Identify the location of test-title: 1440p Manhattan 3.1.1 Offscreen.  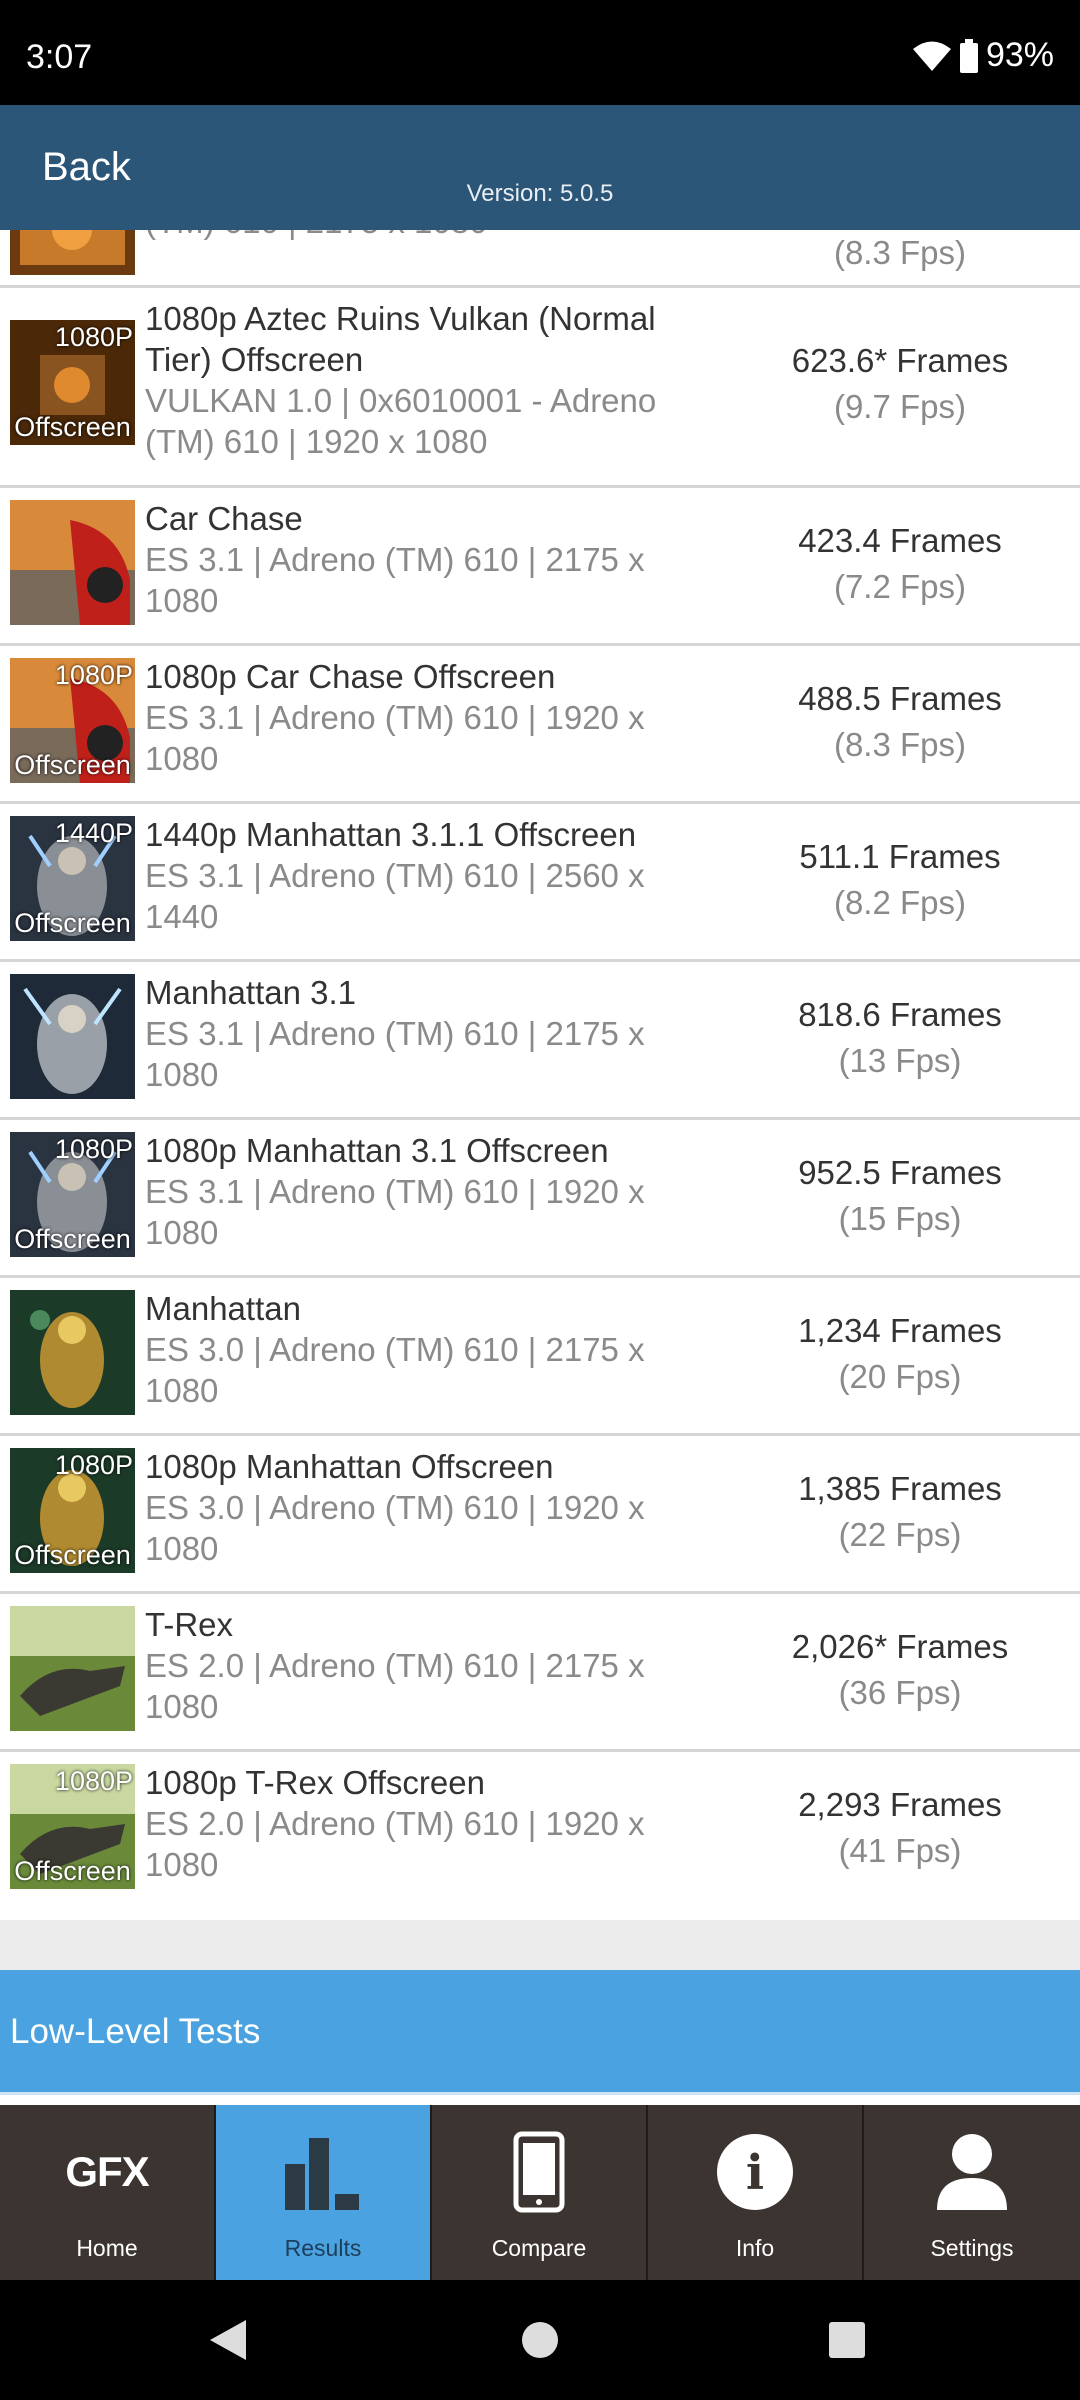
(391, 834).